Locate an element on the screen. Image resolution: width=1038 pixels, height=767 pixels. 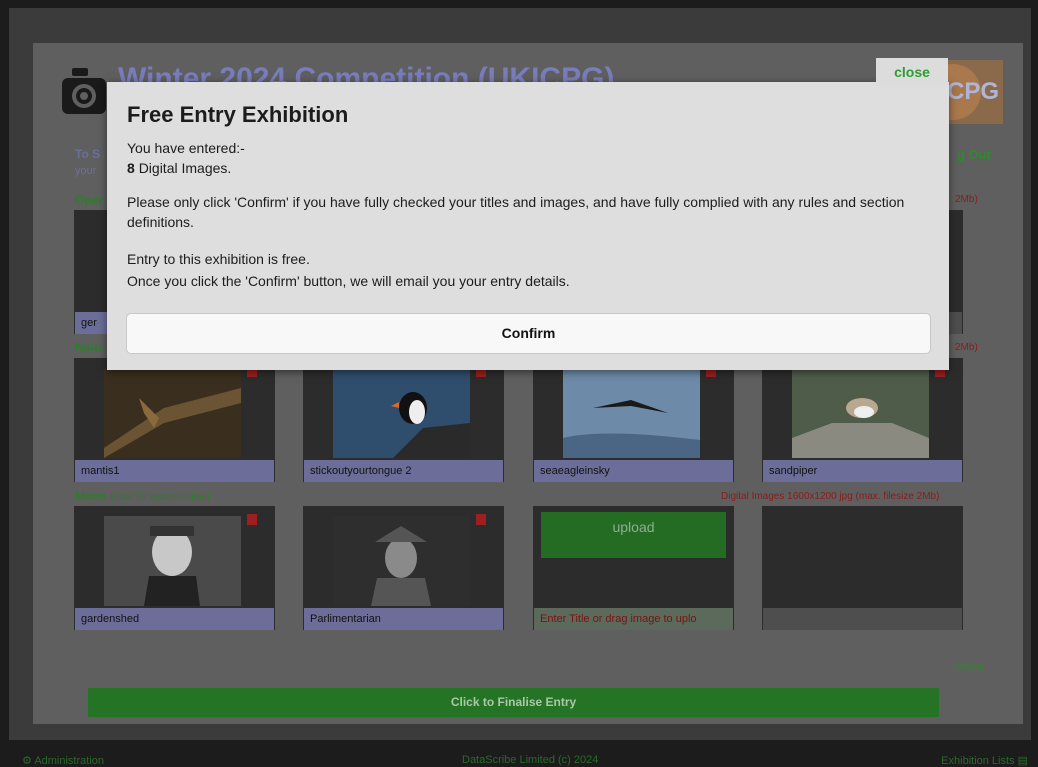
empty-tile is located at coordinates (862, 568).